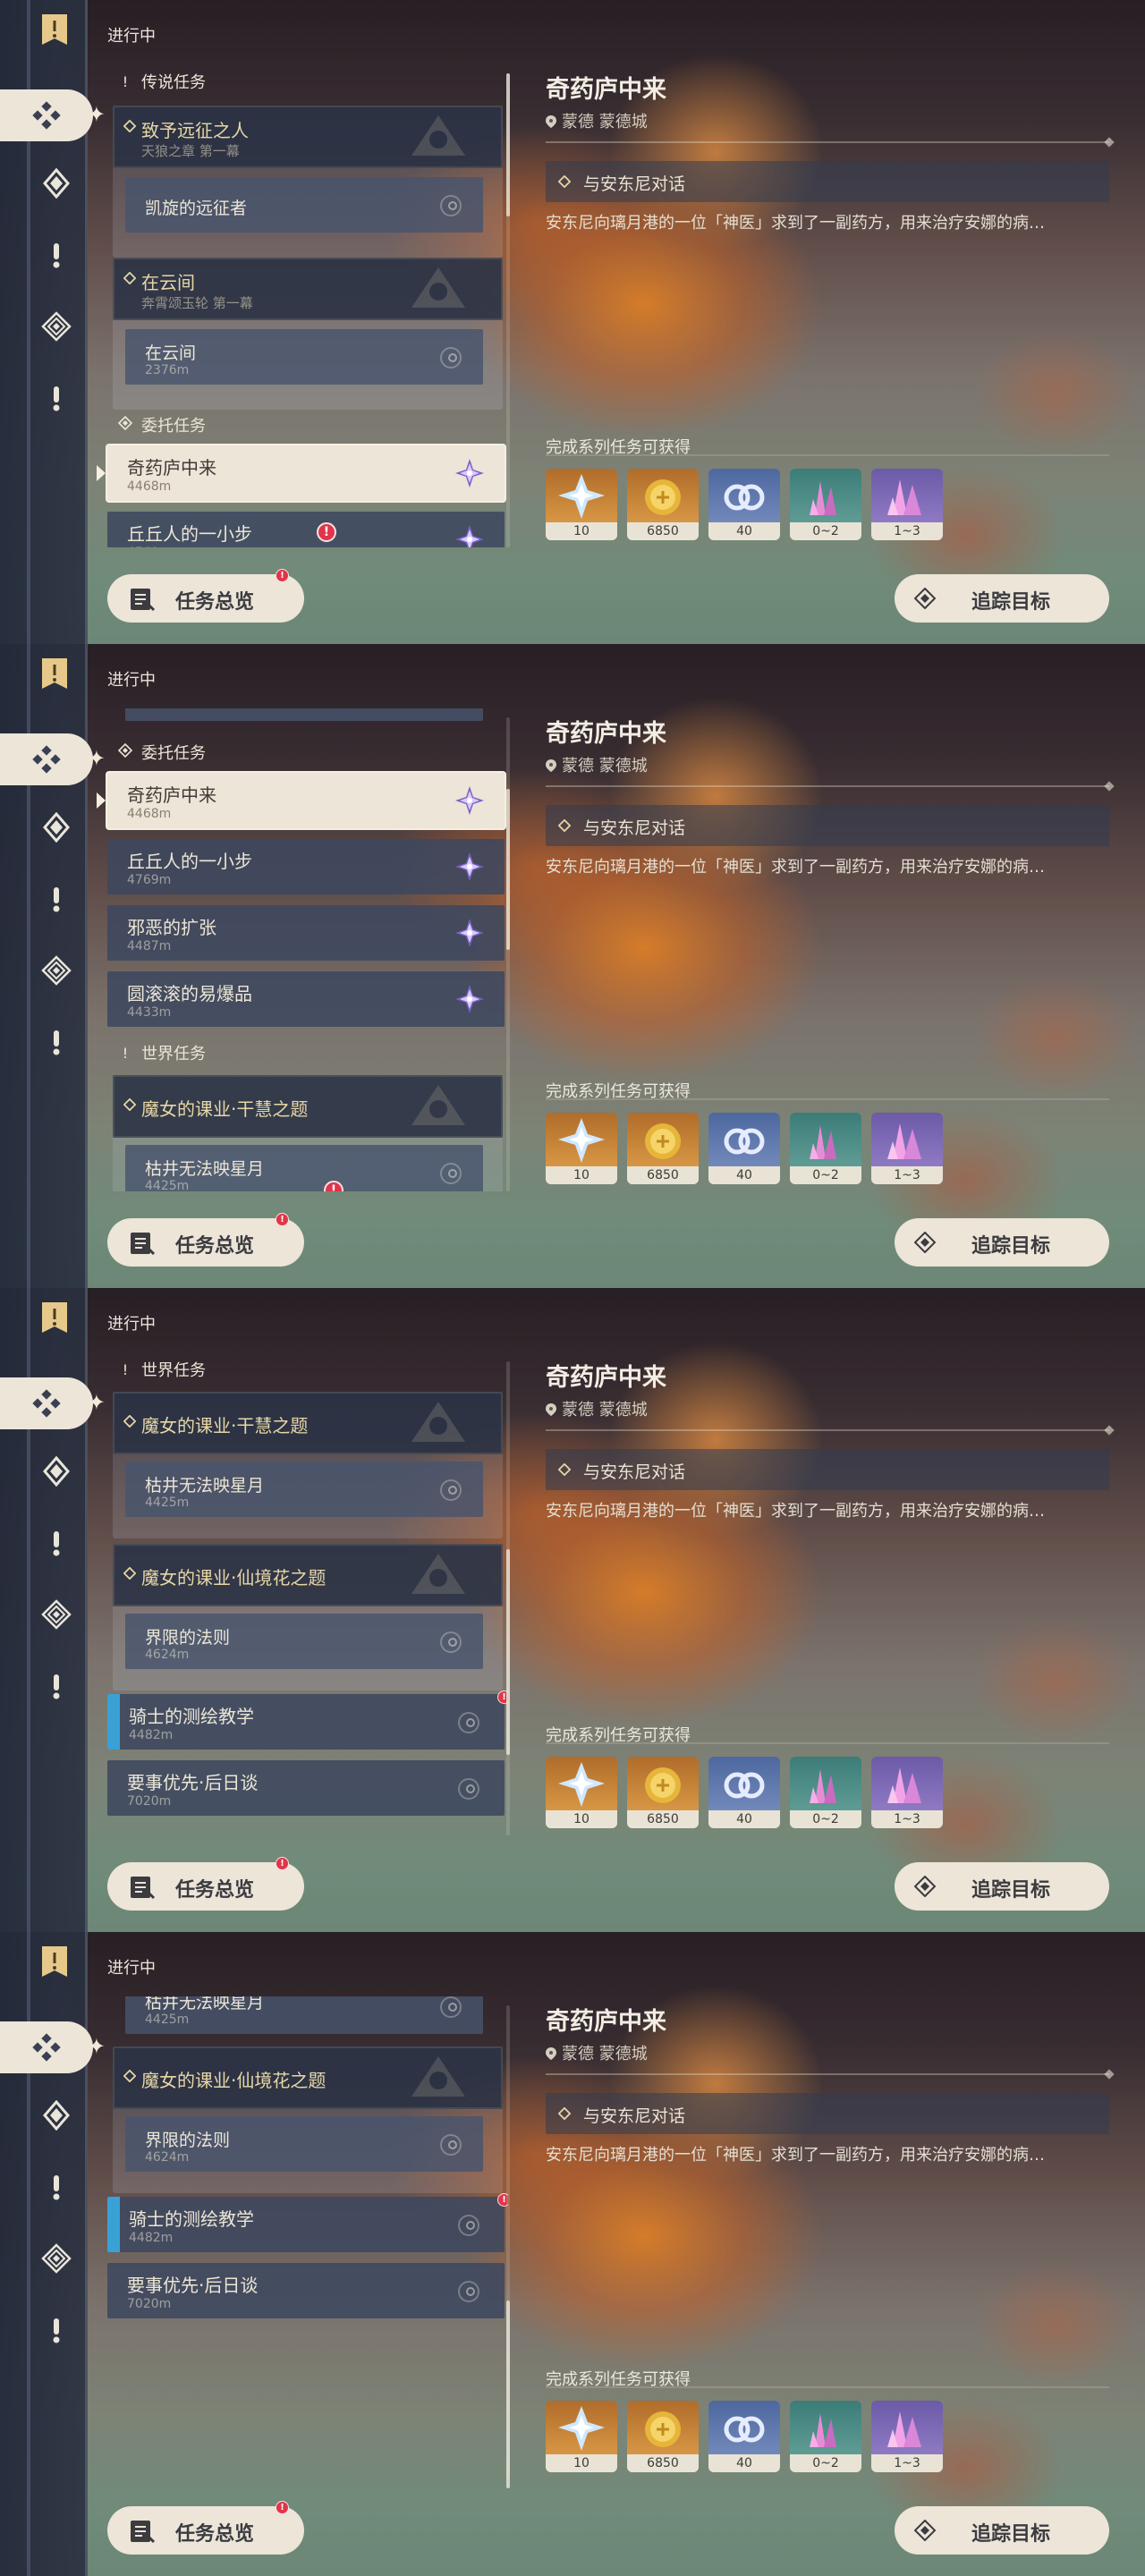  What do you see at coordinates (827, 181) in the screenshot?
I see `quest-objective: 与安东尼对话` at bounding box center [827, 181].